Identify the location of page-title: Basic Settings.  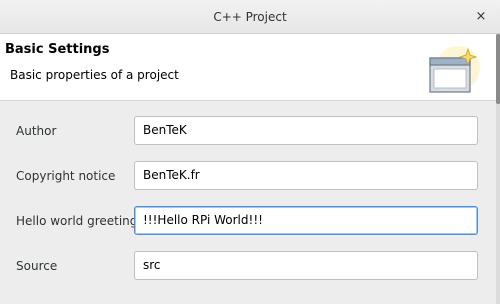
(57, 49).